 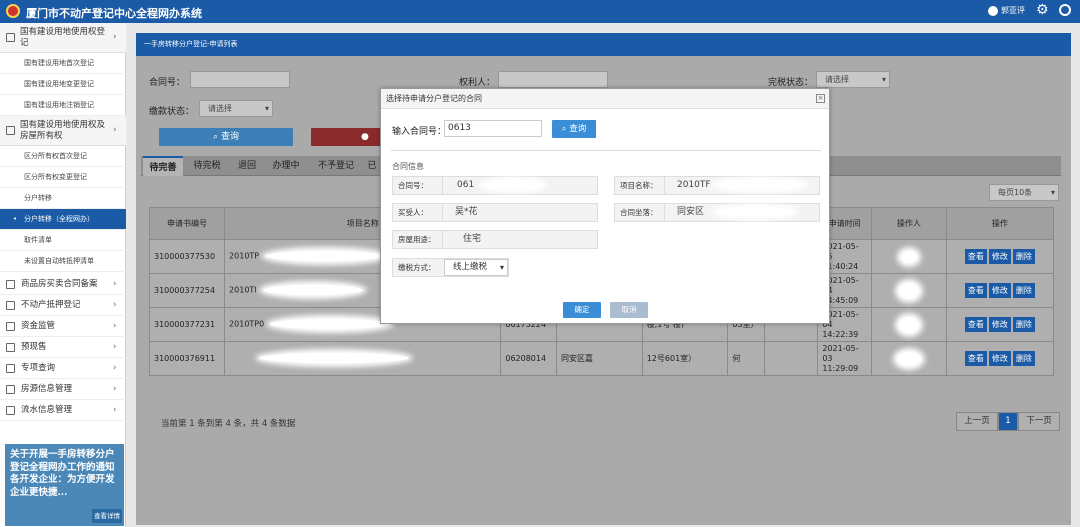 What do you see at coordinates (63, 105) in the screenshot?
I see `sidebar-item: 国有建设用地注销登记` at bounding box center [63, 105].